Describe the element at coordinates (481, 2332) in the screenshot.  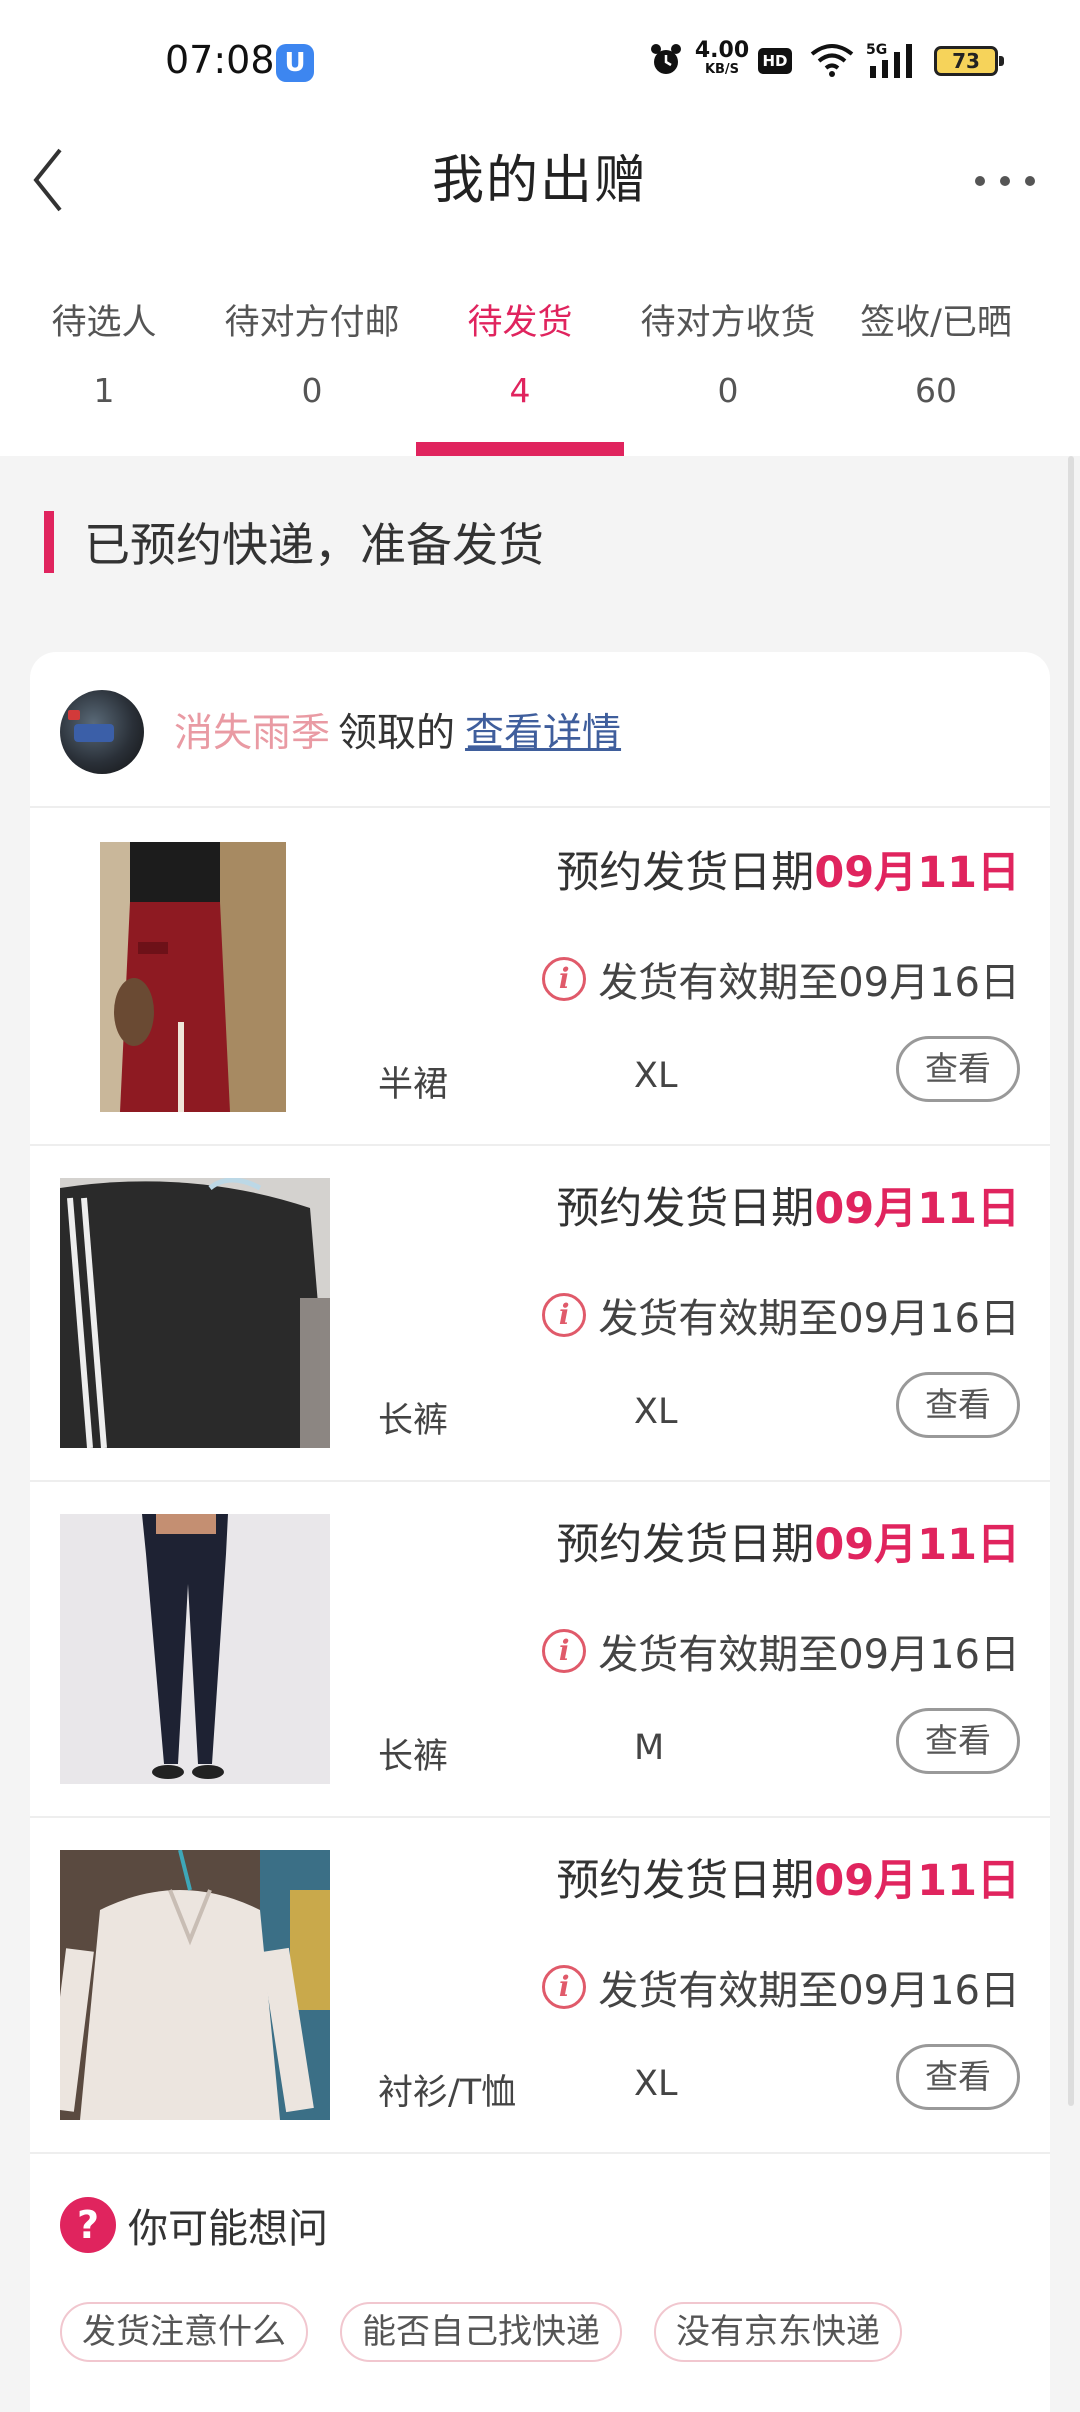
I see `faq-chip-own-courier: 能否自己找快递` at that location.